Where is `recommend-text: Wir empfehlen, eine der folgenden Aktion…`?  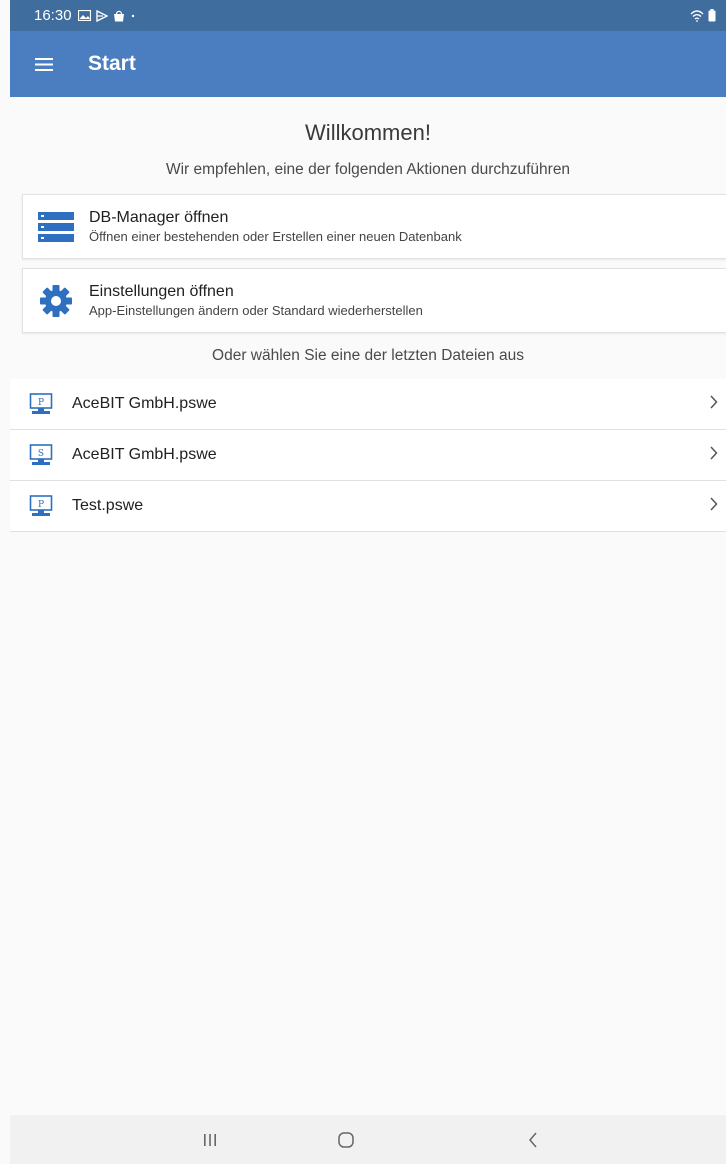
recommend-text: Wir empfehlen, eine der folgenden Aktion… is located at coordinates (368, 169).